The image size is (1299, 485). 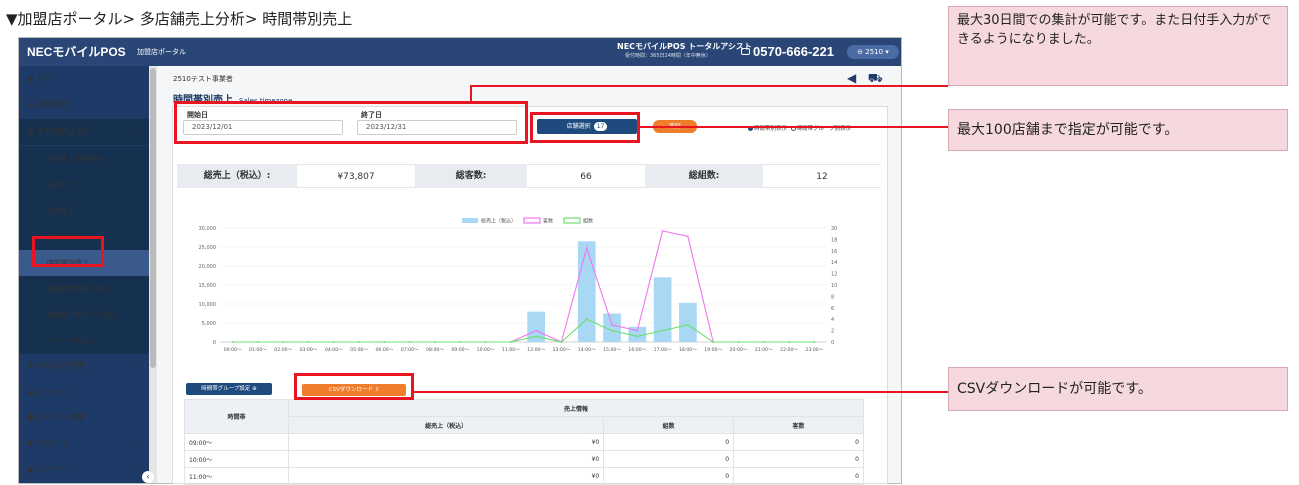 What do you see at coordinates (471, 94) in the screenshot?
I see `connector-line` at bounding box center [471, 94].